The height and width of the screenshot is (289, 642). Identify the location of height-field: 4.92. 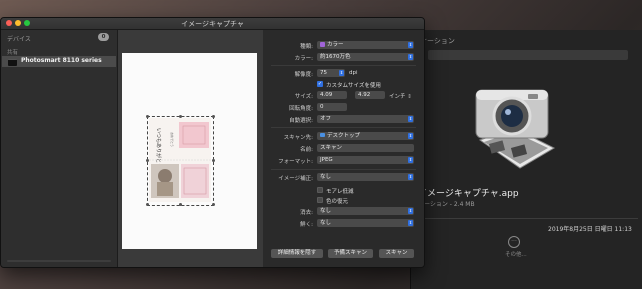
(370, 95).